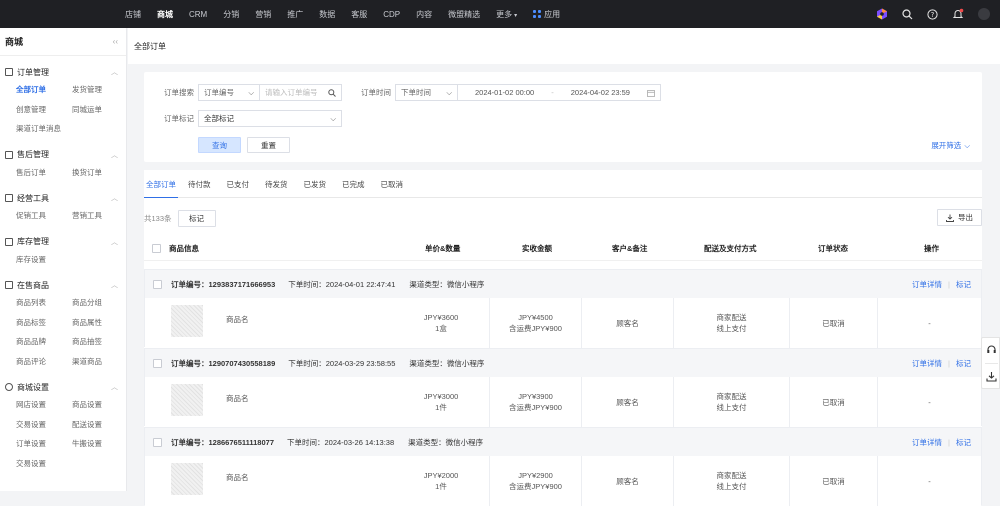  I want to click on nav-item-crm: CRM, so click(198, 14).